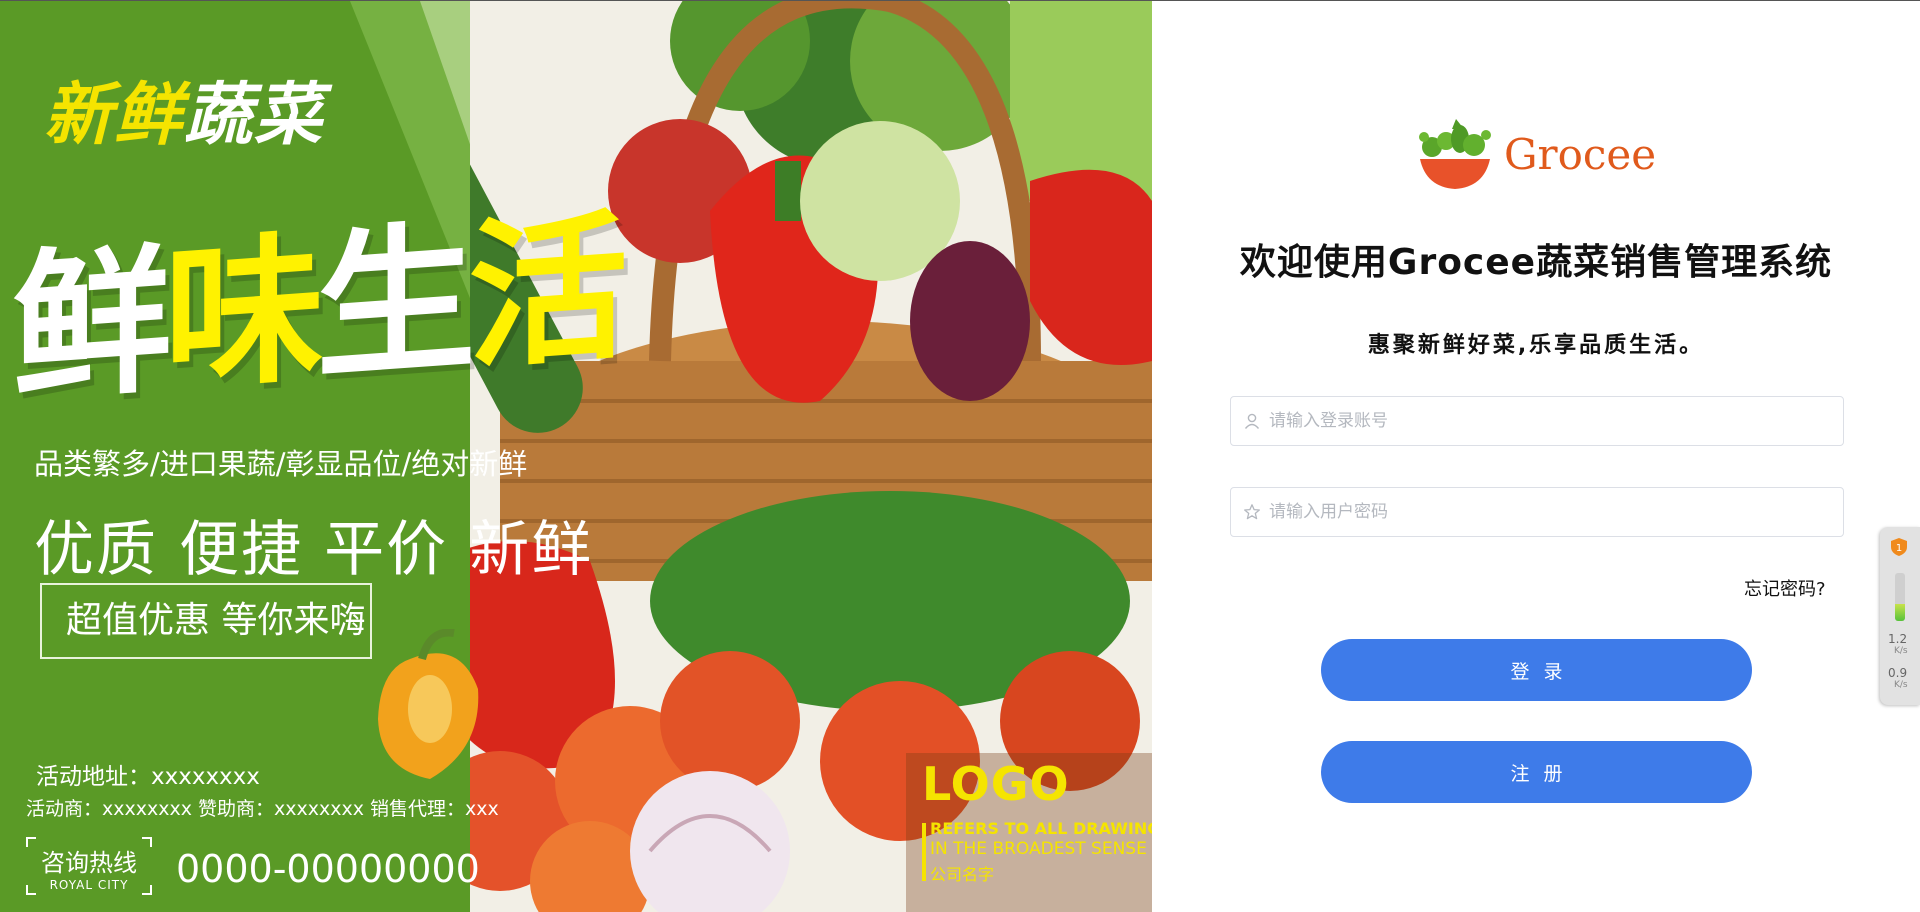  I want to click on password-field, so click(1537, 512).